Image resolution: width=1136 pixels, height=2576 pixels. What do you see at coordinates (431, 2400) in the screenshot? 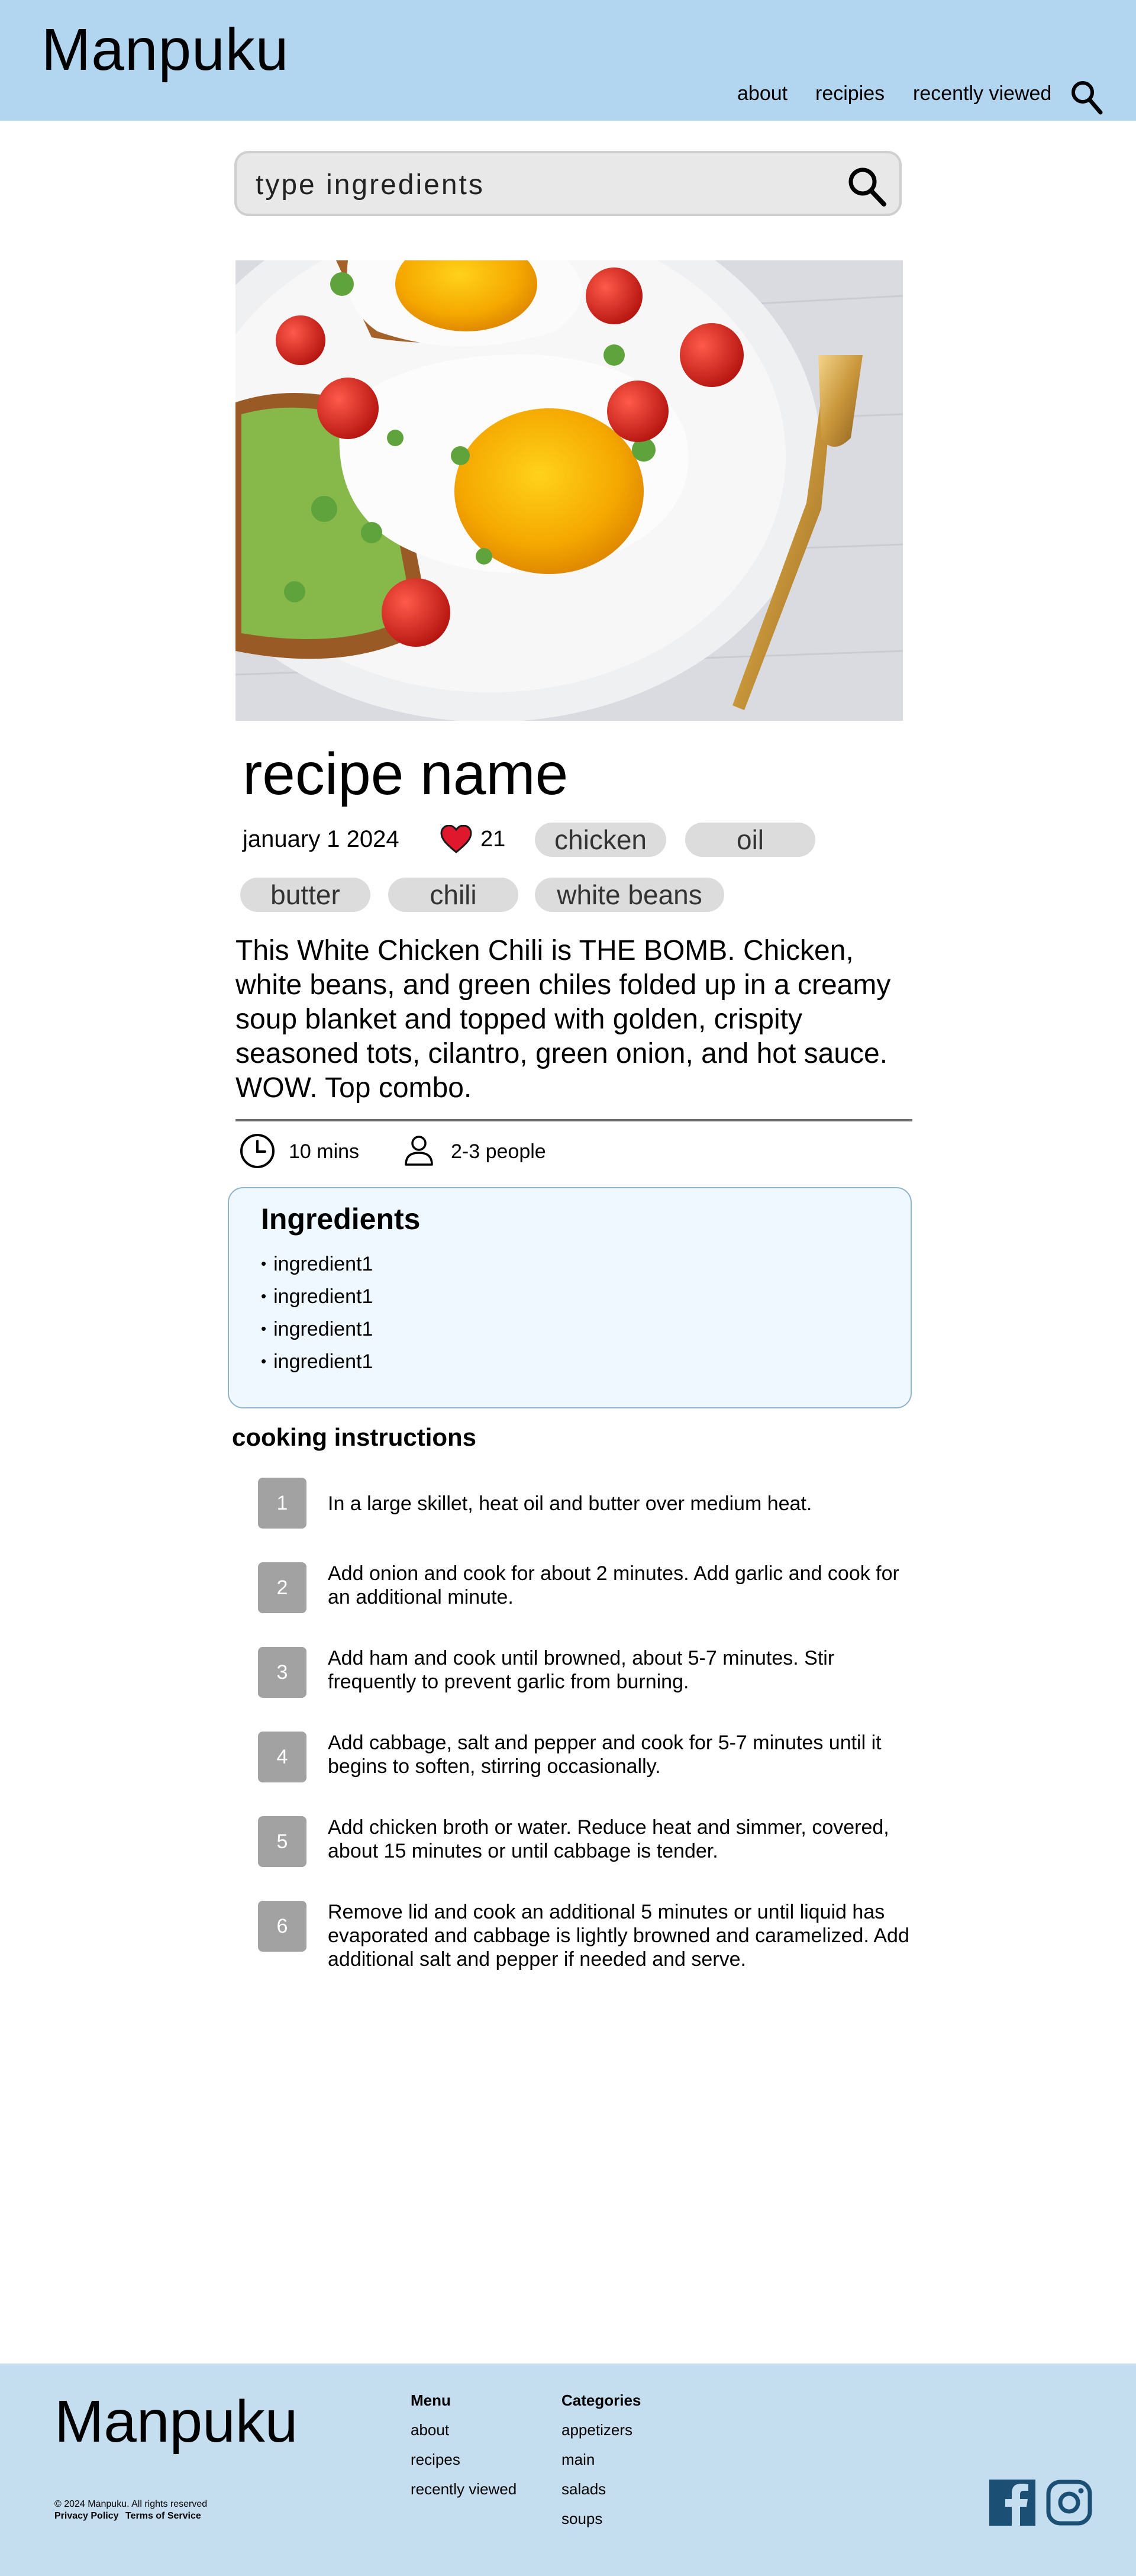
I see `footer-menu-heading: Menu` at bounding box center [431, 2400].